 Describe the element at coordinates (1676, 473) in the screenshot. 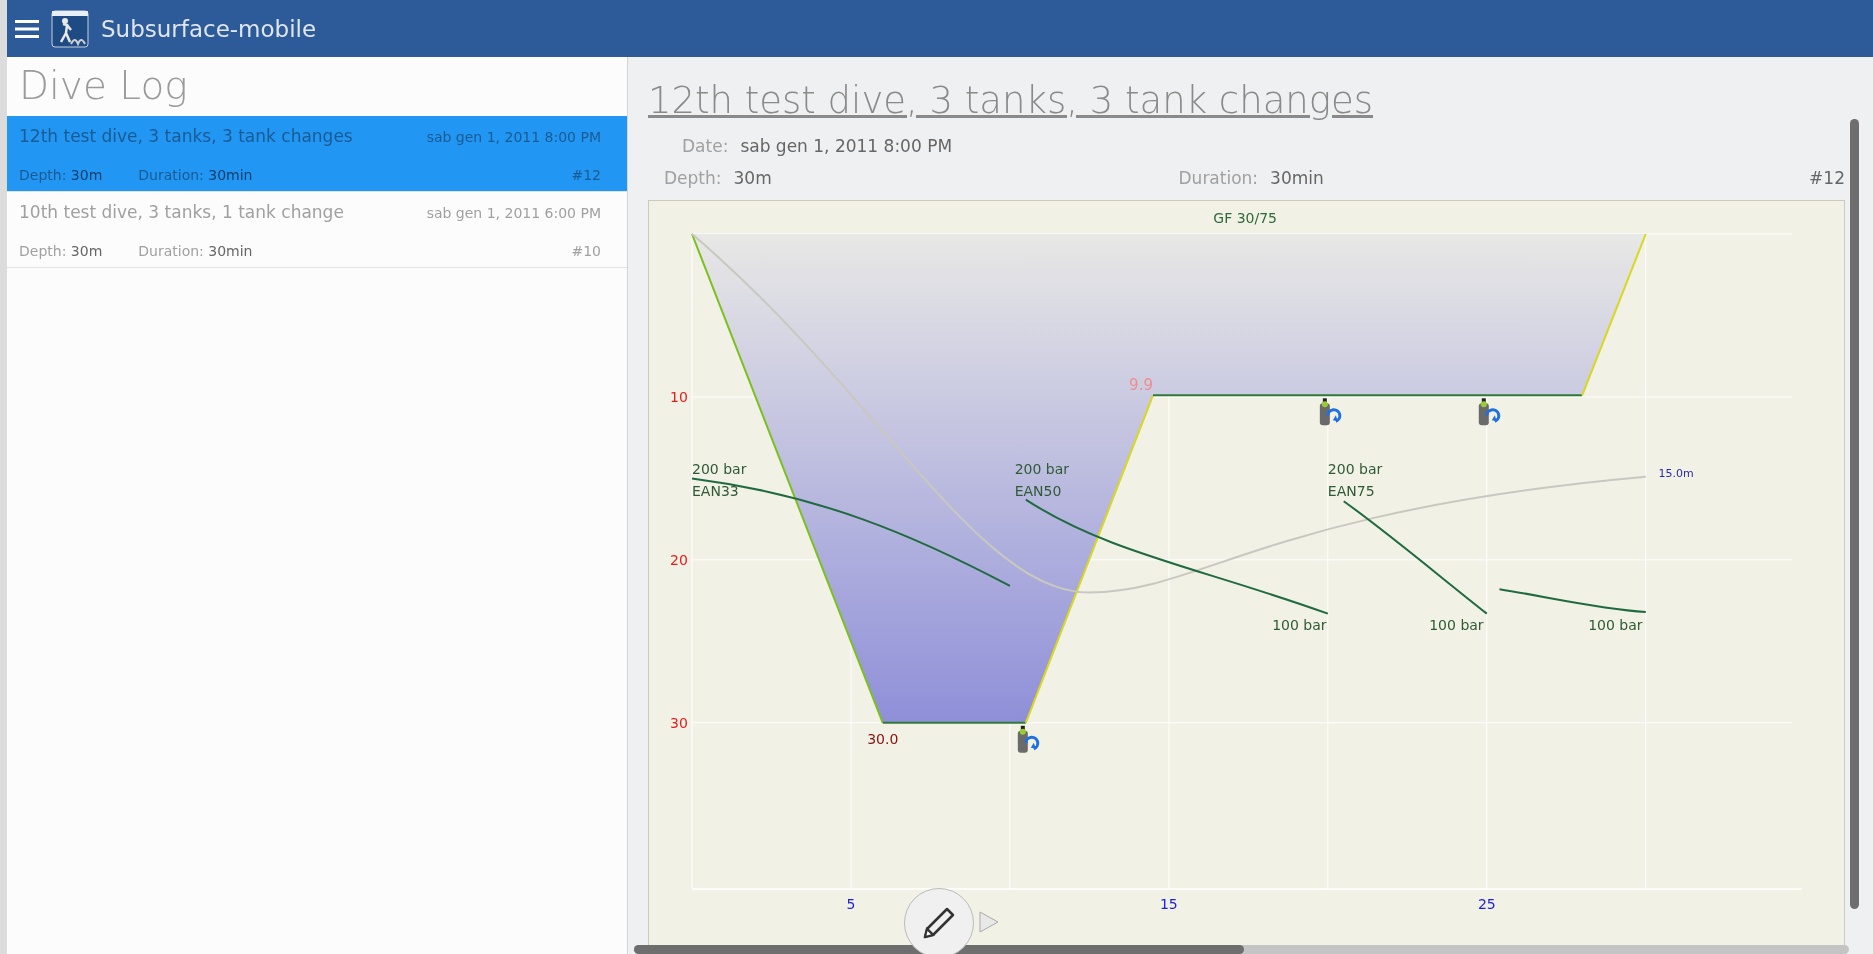

I see `chart-label: 15.0m` at that location.